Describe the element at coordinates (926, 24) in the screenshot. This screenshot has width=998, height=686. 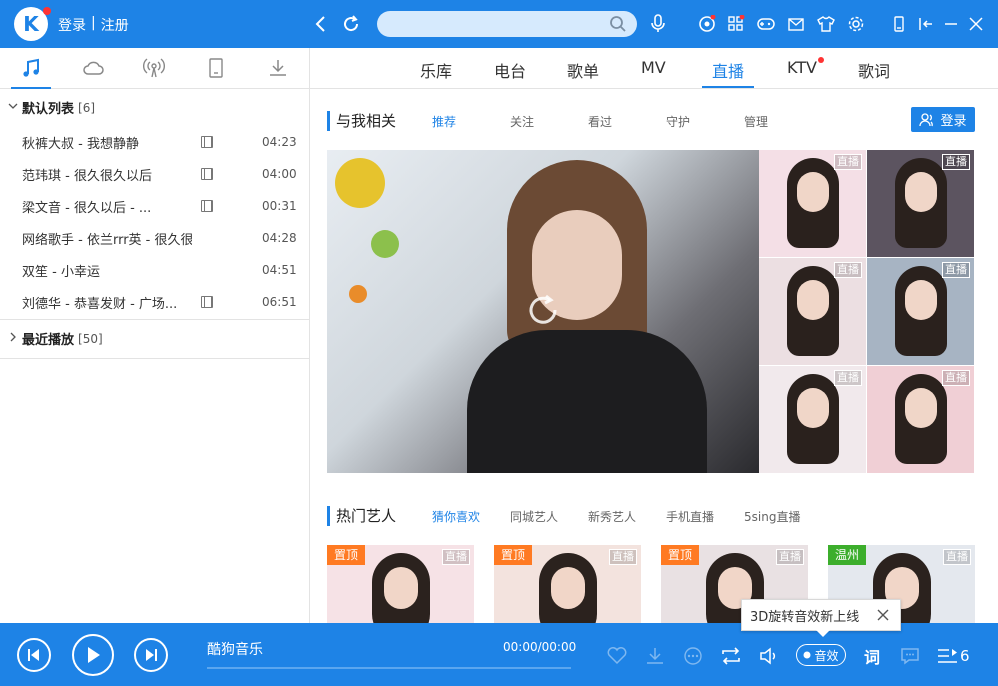
I see `collapse-icon` at that location.